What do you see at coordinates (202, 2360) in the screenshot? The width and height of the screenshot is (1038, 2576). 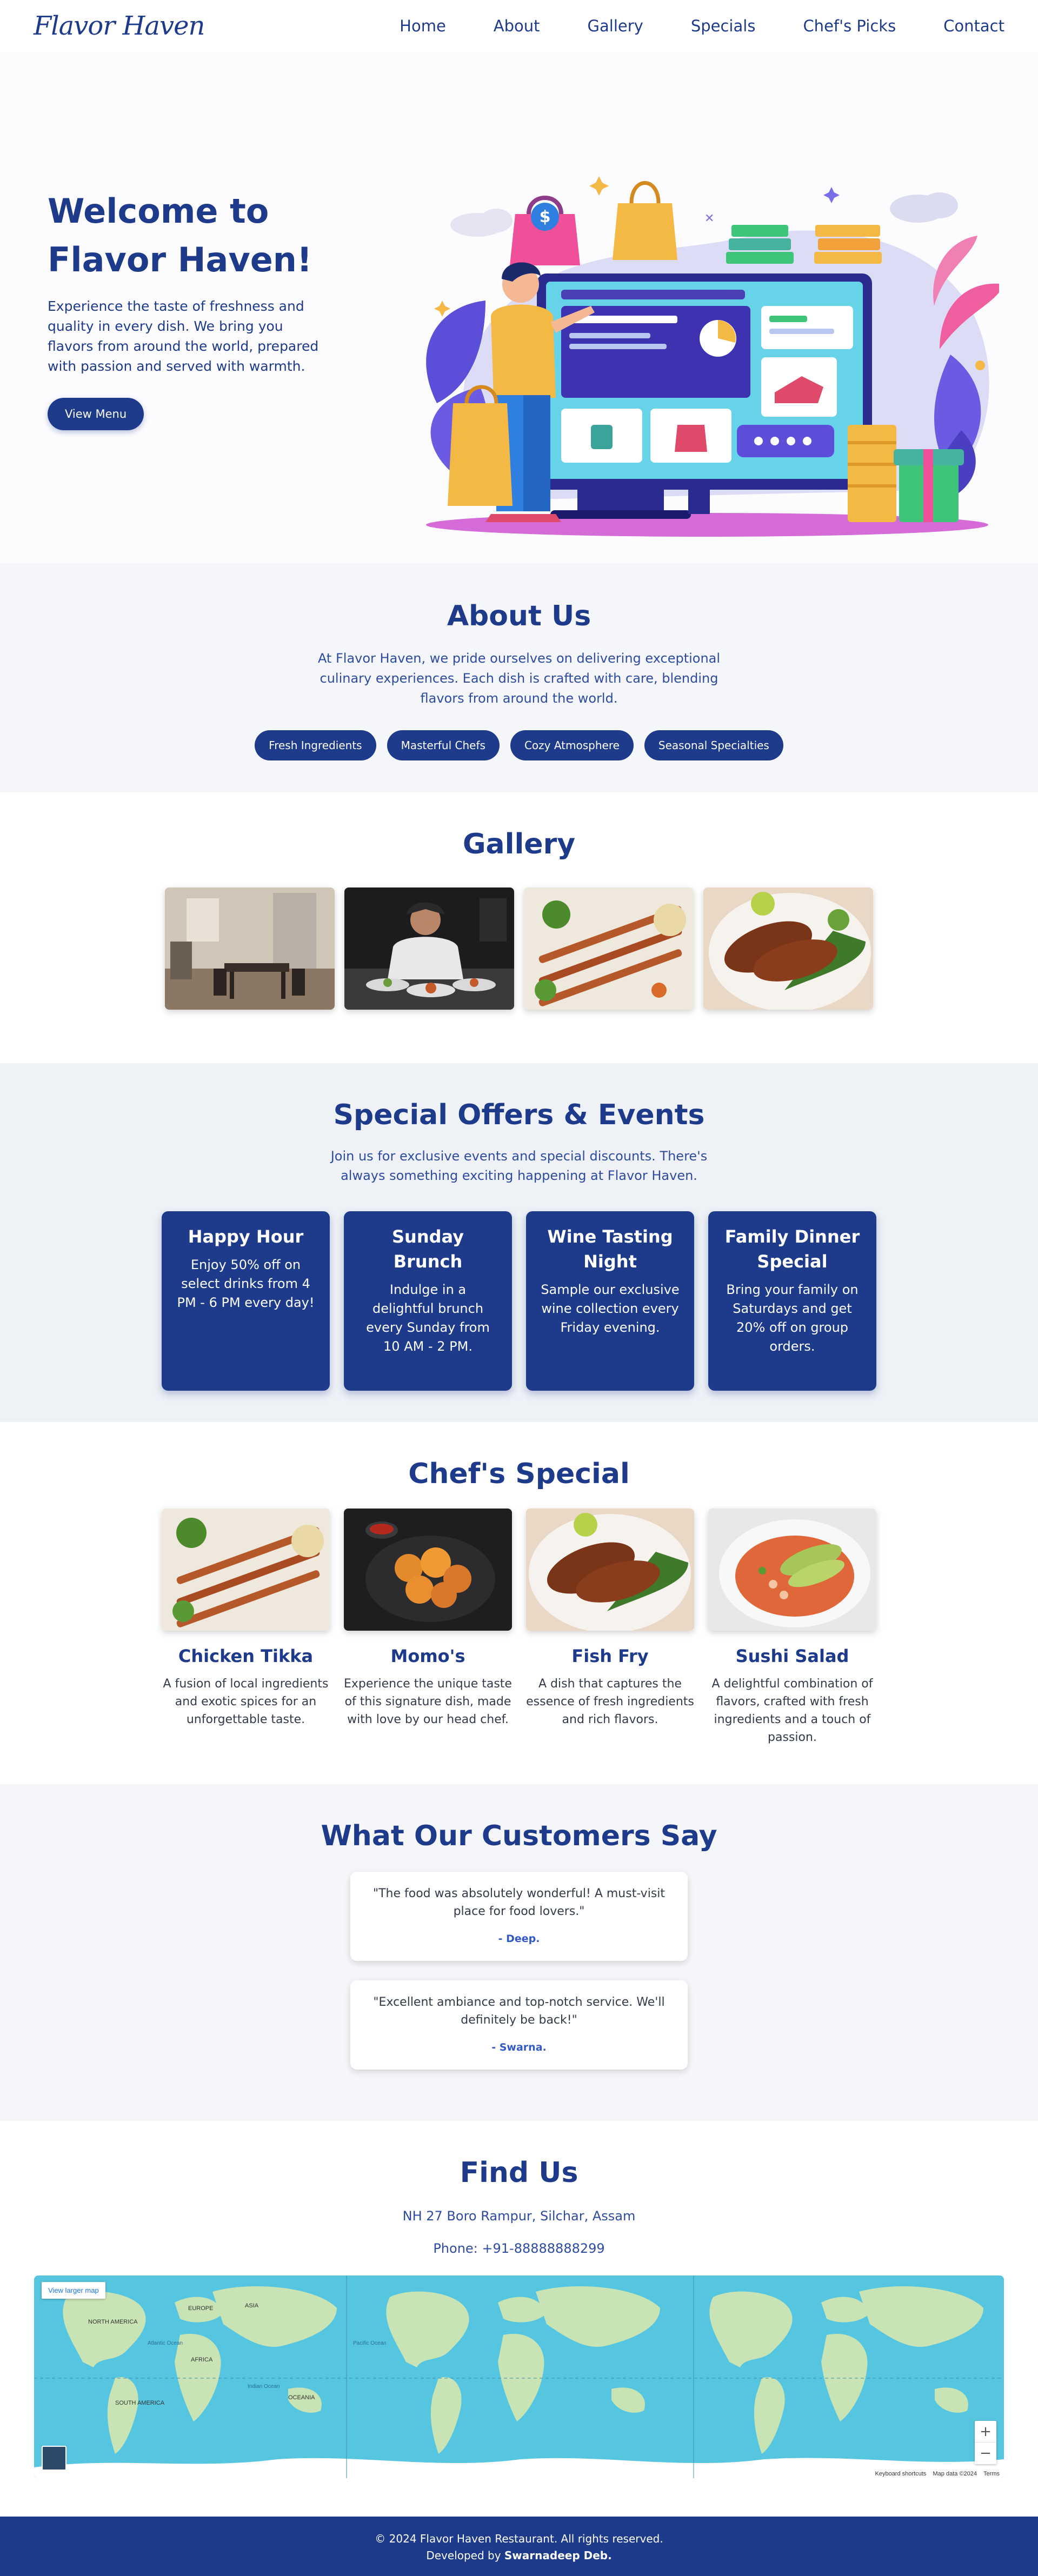 I see `map-label: AFRICA` at bounding box center [202, 2360].